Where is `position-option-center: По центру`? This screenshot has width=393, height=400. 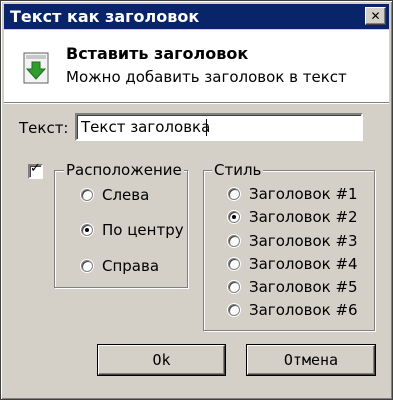 position-option-center: По центру is located at coordinates (132, 230).